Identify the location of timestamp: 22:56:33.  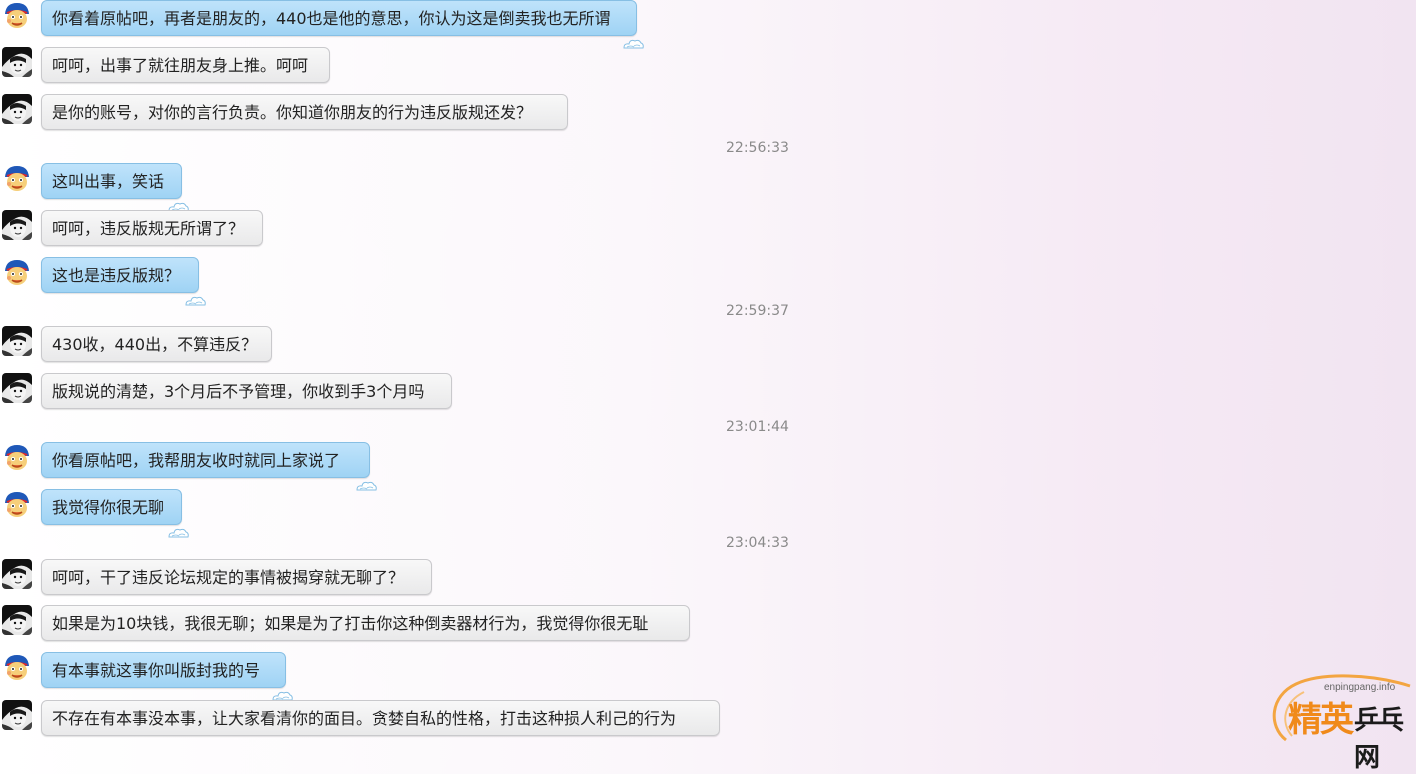
(757, 148).